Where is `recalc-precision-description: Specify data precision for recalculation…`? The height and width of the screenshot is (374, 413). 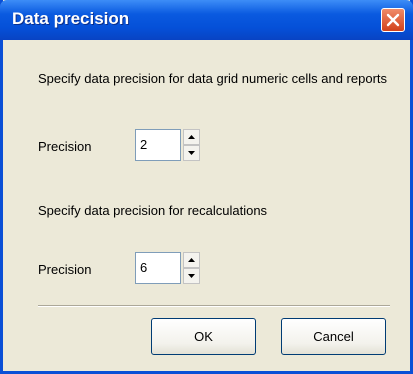
recalc-precision-description: Specify data precision for recalculation… is located at coordinates (153, 210).